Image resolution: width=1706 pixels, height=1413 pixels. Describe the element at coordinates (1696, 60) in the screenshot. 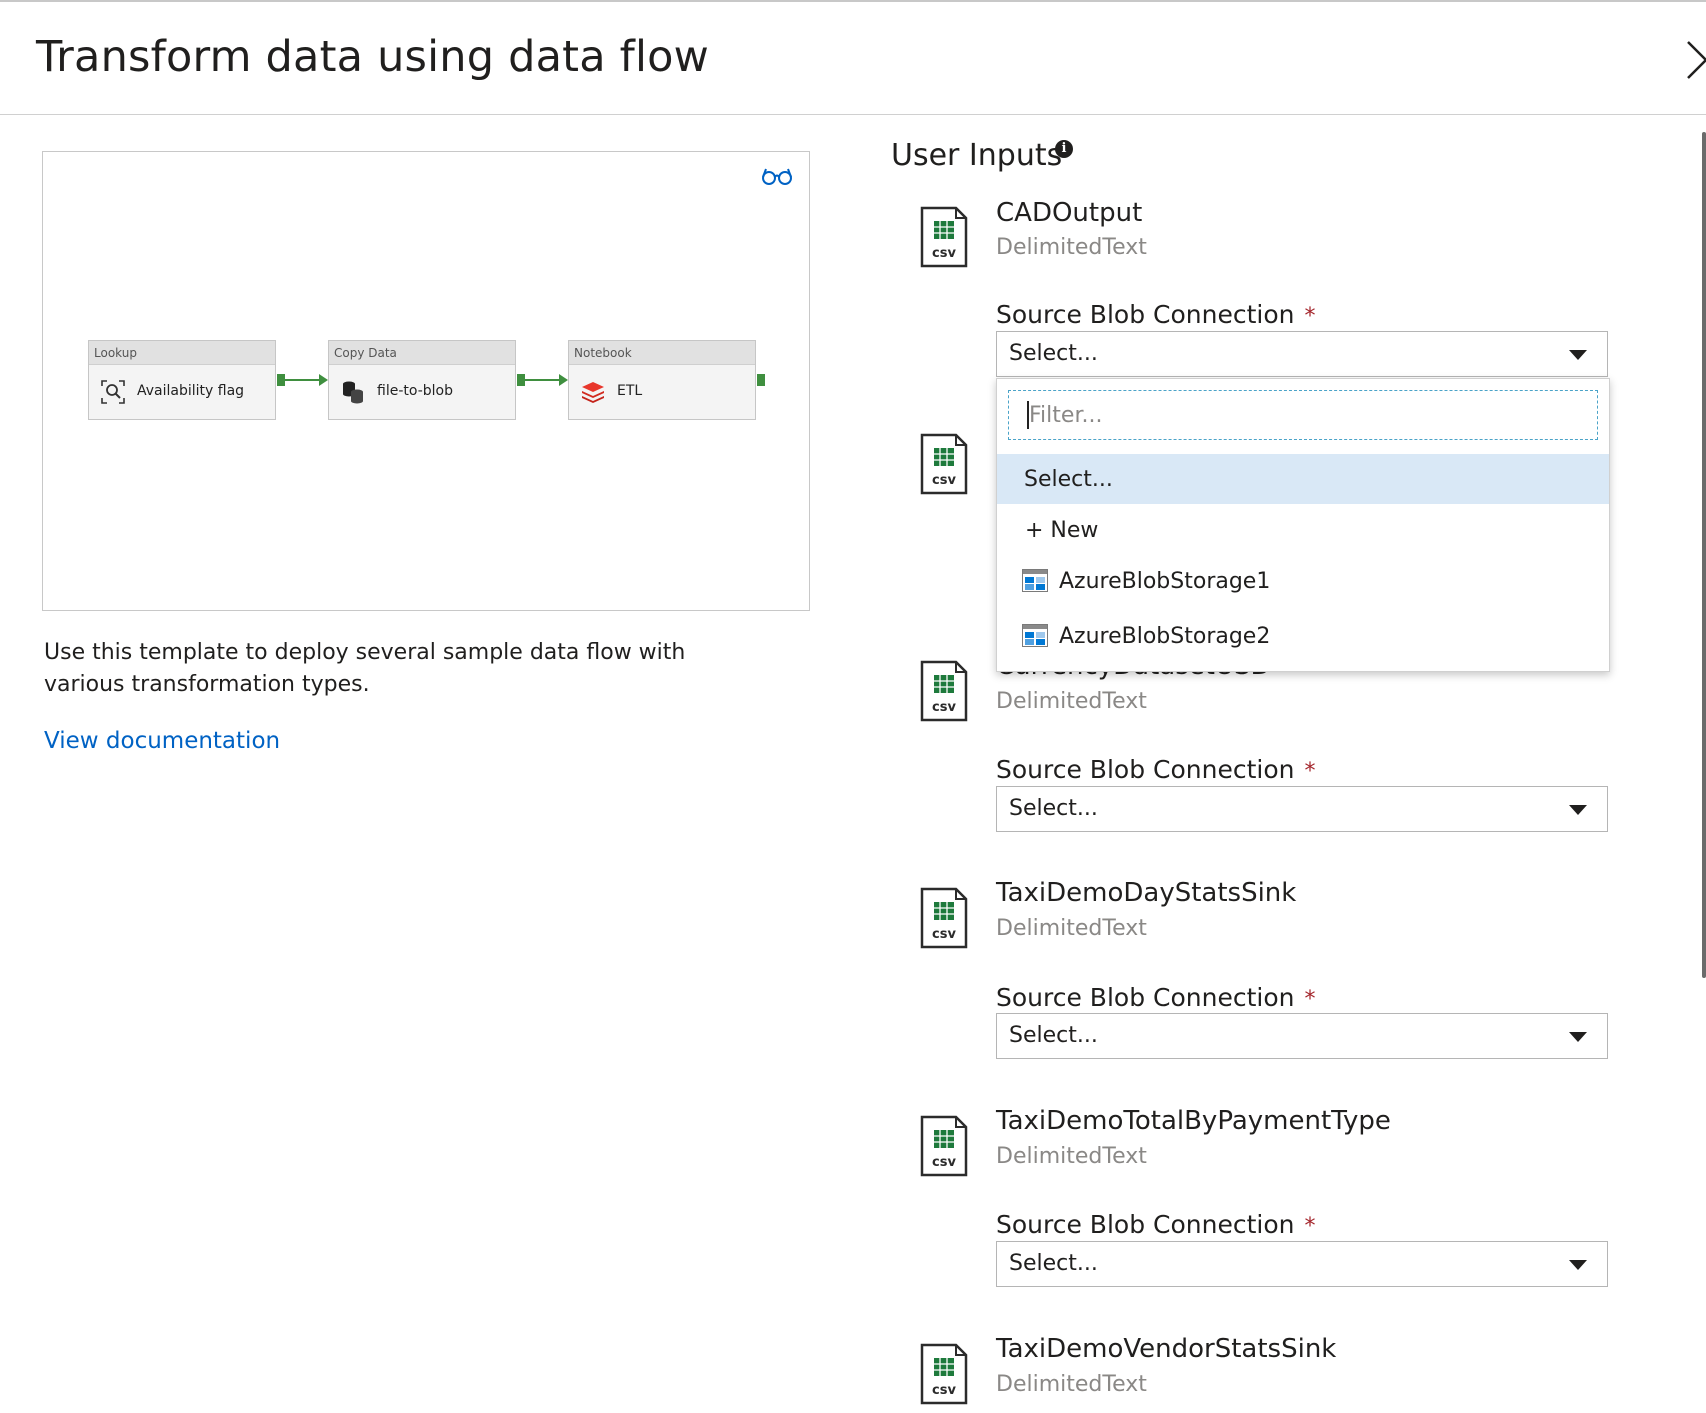

I see `close-icon` at that location.